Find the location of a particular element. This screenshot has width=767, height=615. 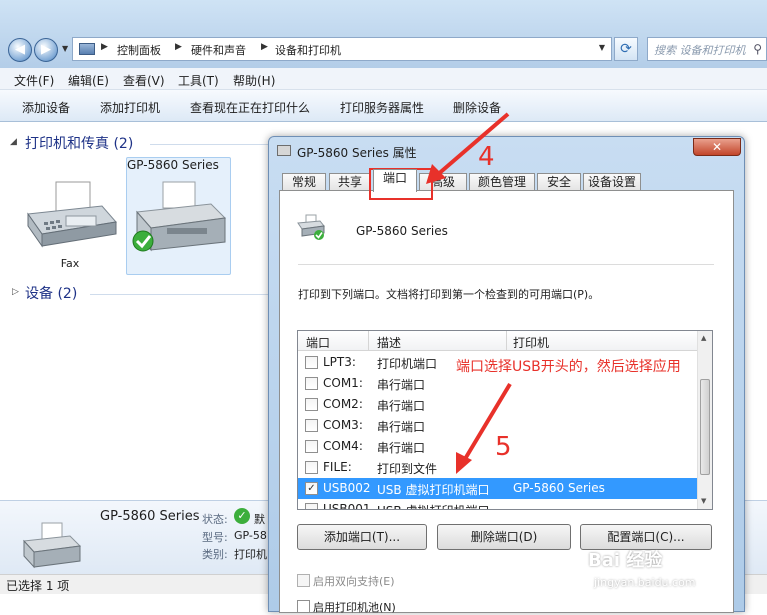

instruction-note: 端口选择USB开头的，然后选择应用 is located at coordinates (568, 367).